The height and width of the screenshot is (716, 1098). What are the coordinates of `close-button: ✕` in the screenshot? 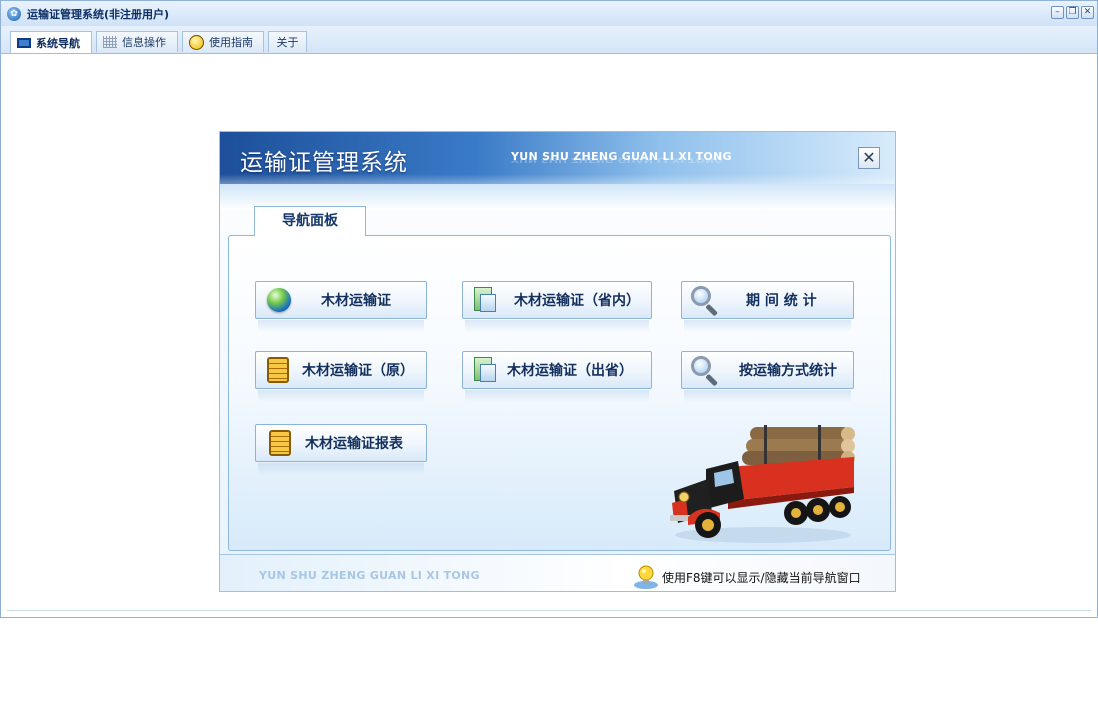 It's located at (1087, 12).